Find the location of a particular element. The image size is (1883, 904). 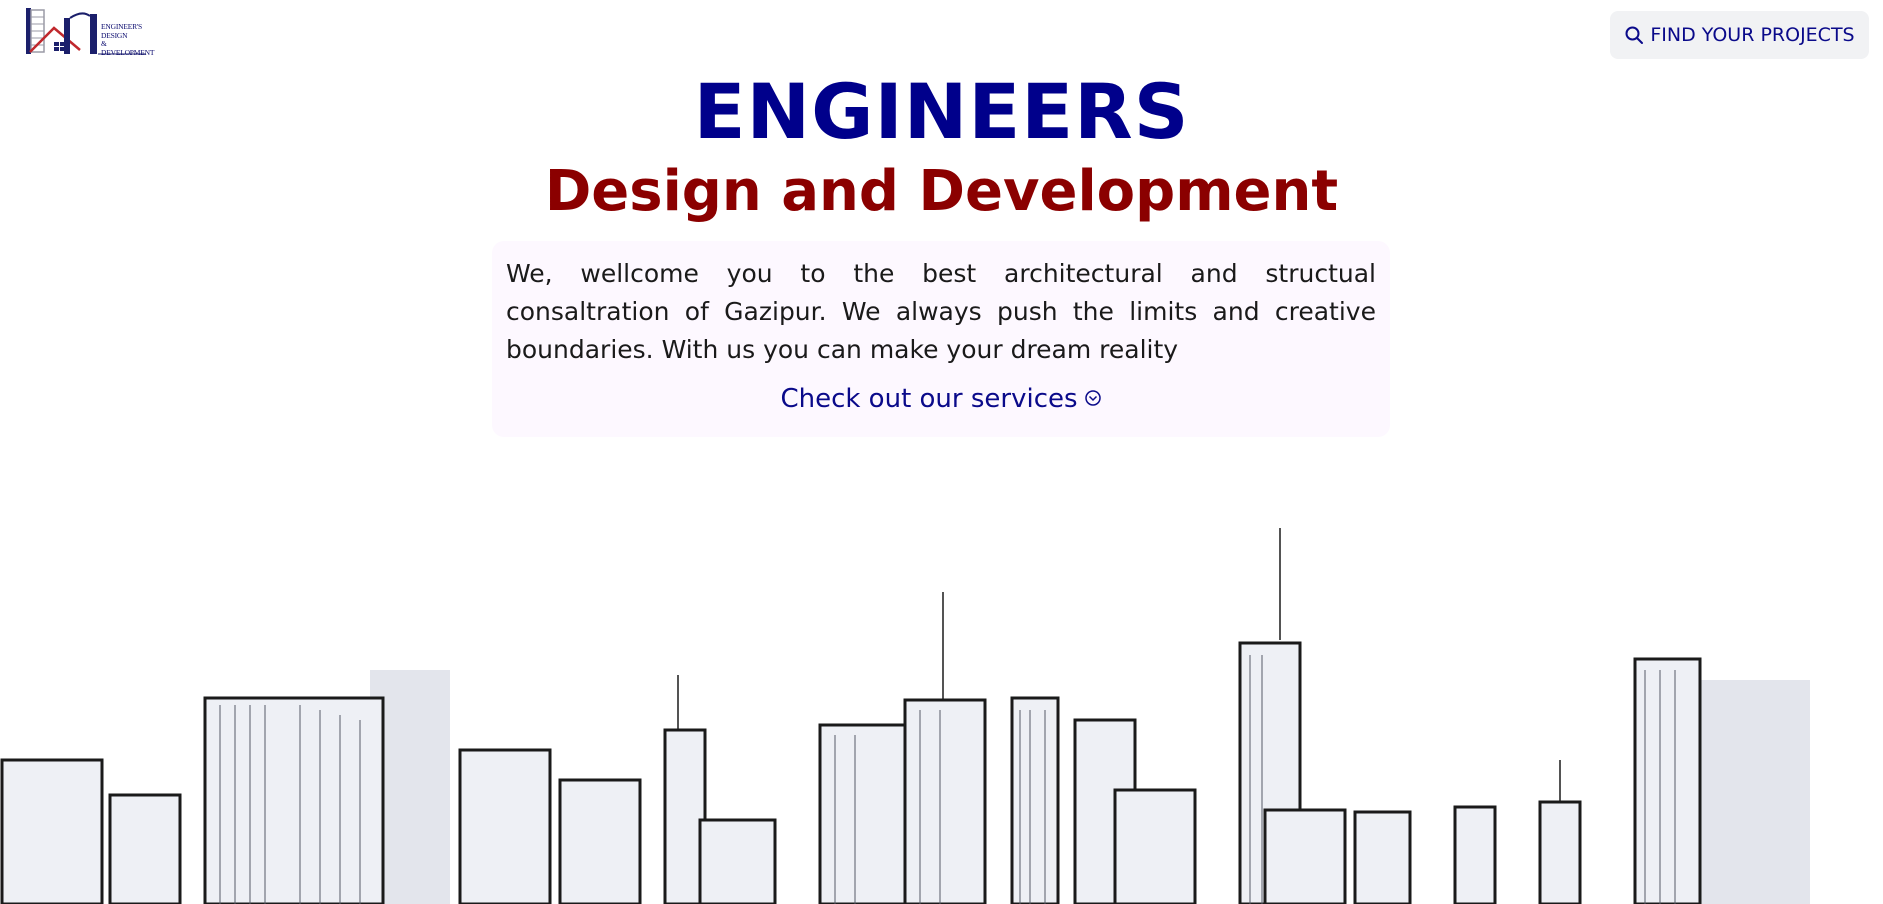

services-link: Check out our services is located at coordinates (941, 399).